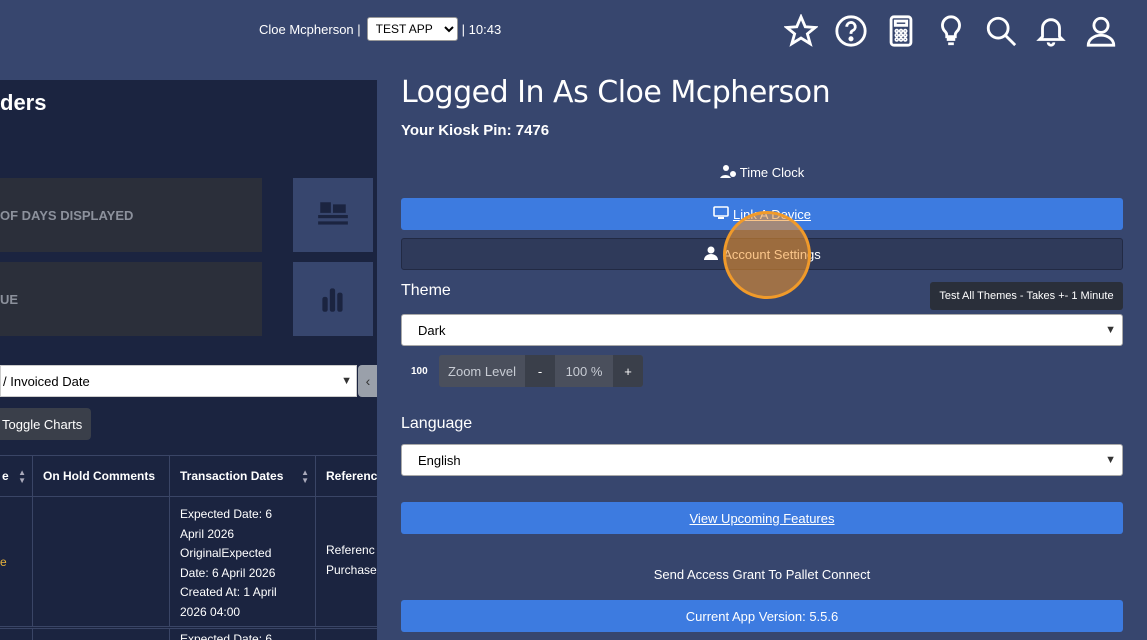 The width and height of the screenshot is (1147, 640). I want to click on column-header: Transaction Dates ▲ ▼, so click(243, 476).